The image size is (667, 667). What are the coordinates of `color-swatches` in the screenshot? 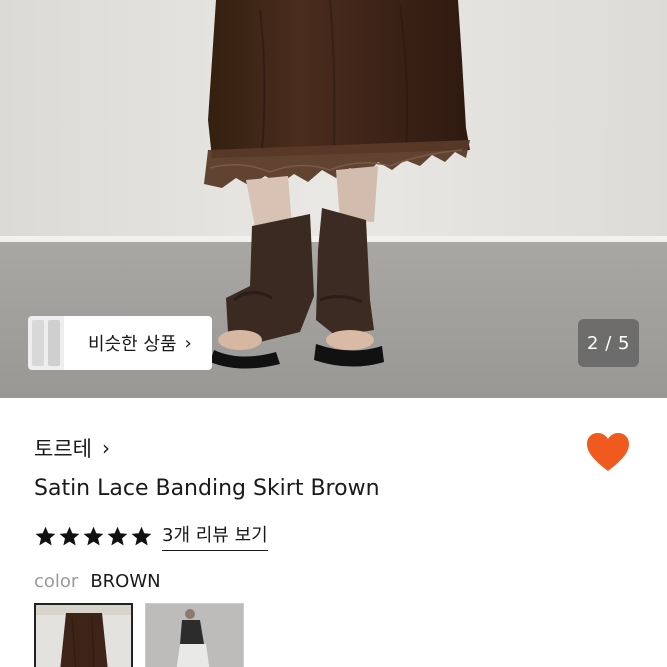 It's located at (145, 635).